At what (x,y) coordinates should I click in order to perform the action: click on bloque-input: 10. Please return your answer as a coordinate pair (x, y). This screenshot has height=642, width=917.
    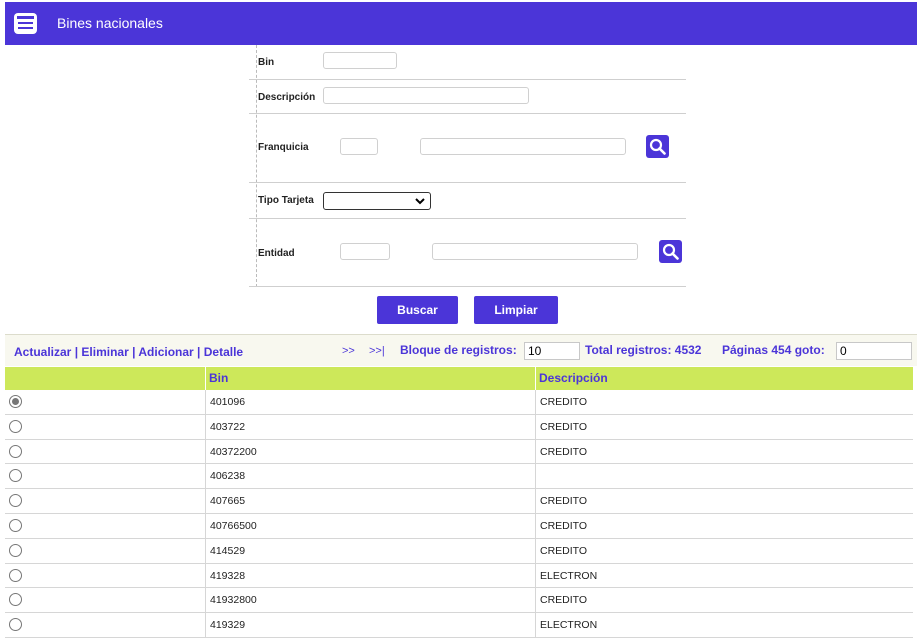
    Looking at the image, I should click on (552, 351).